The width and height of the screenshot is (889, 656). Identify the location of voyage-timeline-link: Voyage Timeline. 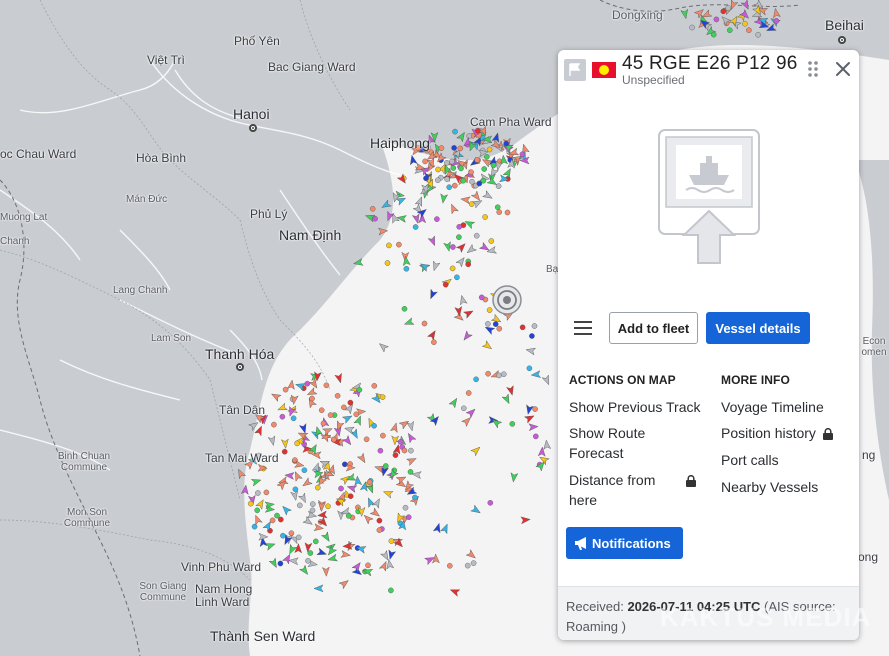
(772, 407).